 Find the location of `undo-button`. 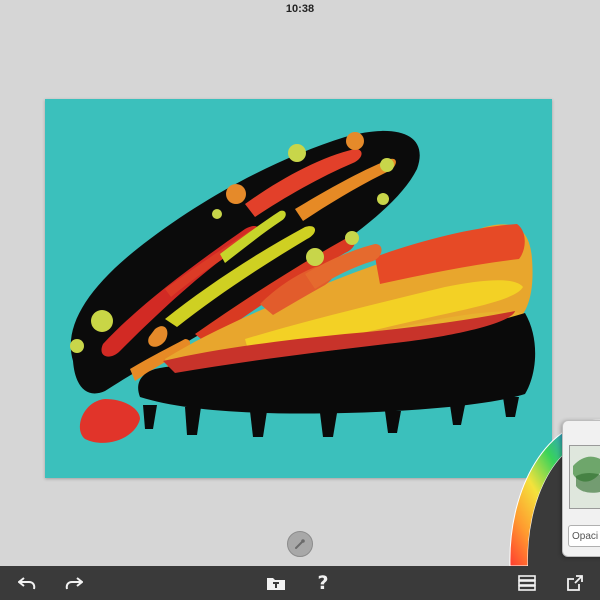

undo-button is located at coordinates (27, 583).